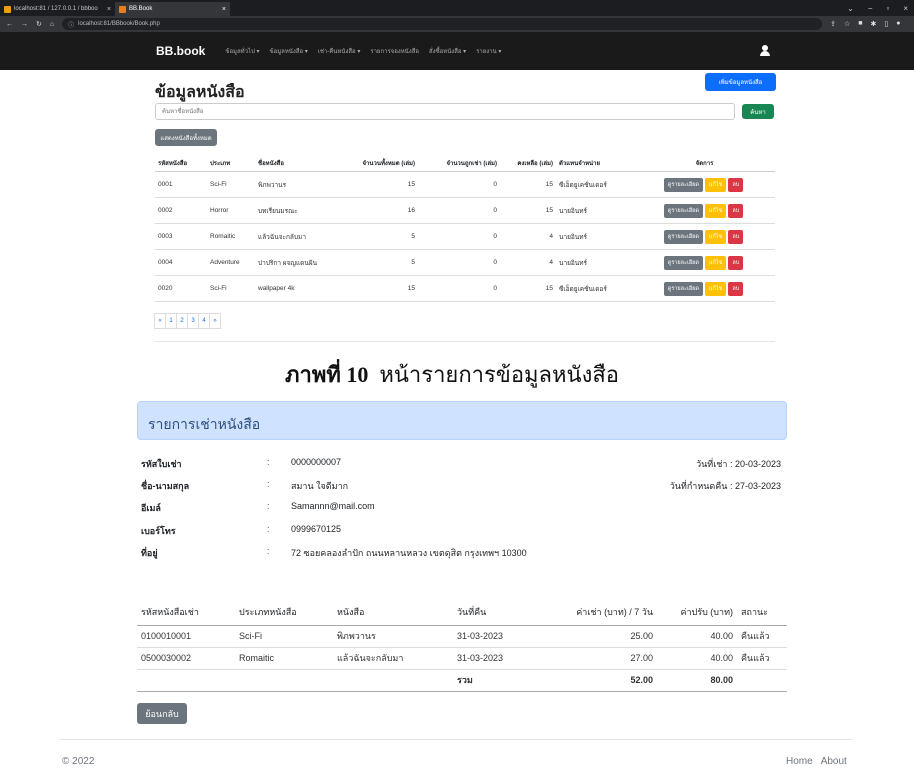 The width and height of the screenshot is (914, 769). Describe the element at coordinates (141, 9) in the screenshot. I see `tab-title: BB.Book` at that location.